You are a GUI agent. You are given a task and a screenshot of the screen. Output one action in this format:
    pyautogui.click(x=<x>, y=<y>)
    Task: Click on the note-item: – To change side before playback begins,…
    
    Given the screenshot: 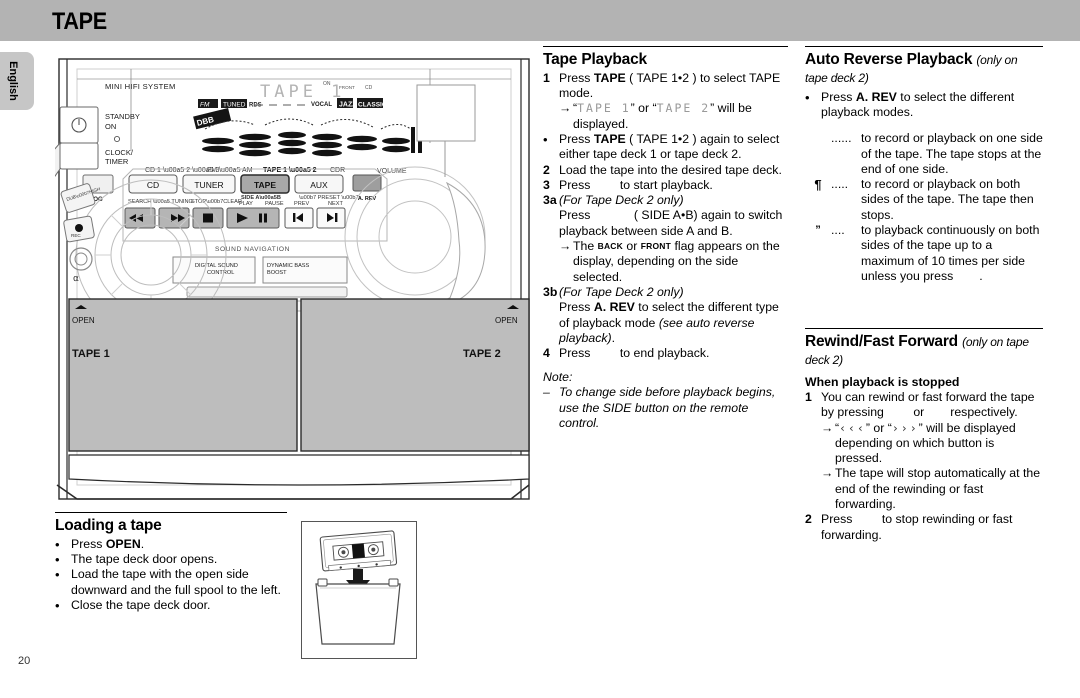 What is the action you would take?
    pyautogui.click(x=665, y=408)
    